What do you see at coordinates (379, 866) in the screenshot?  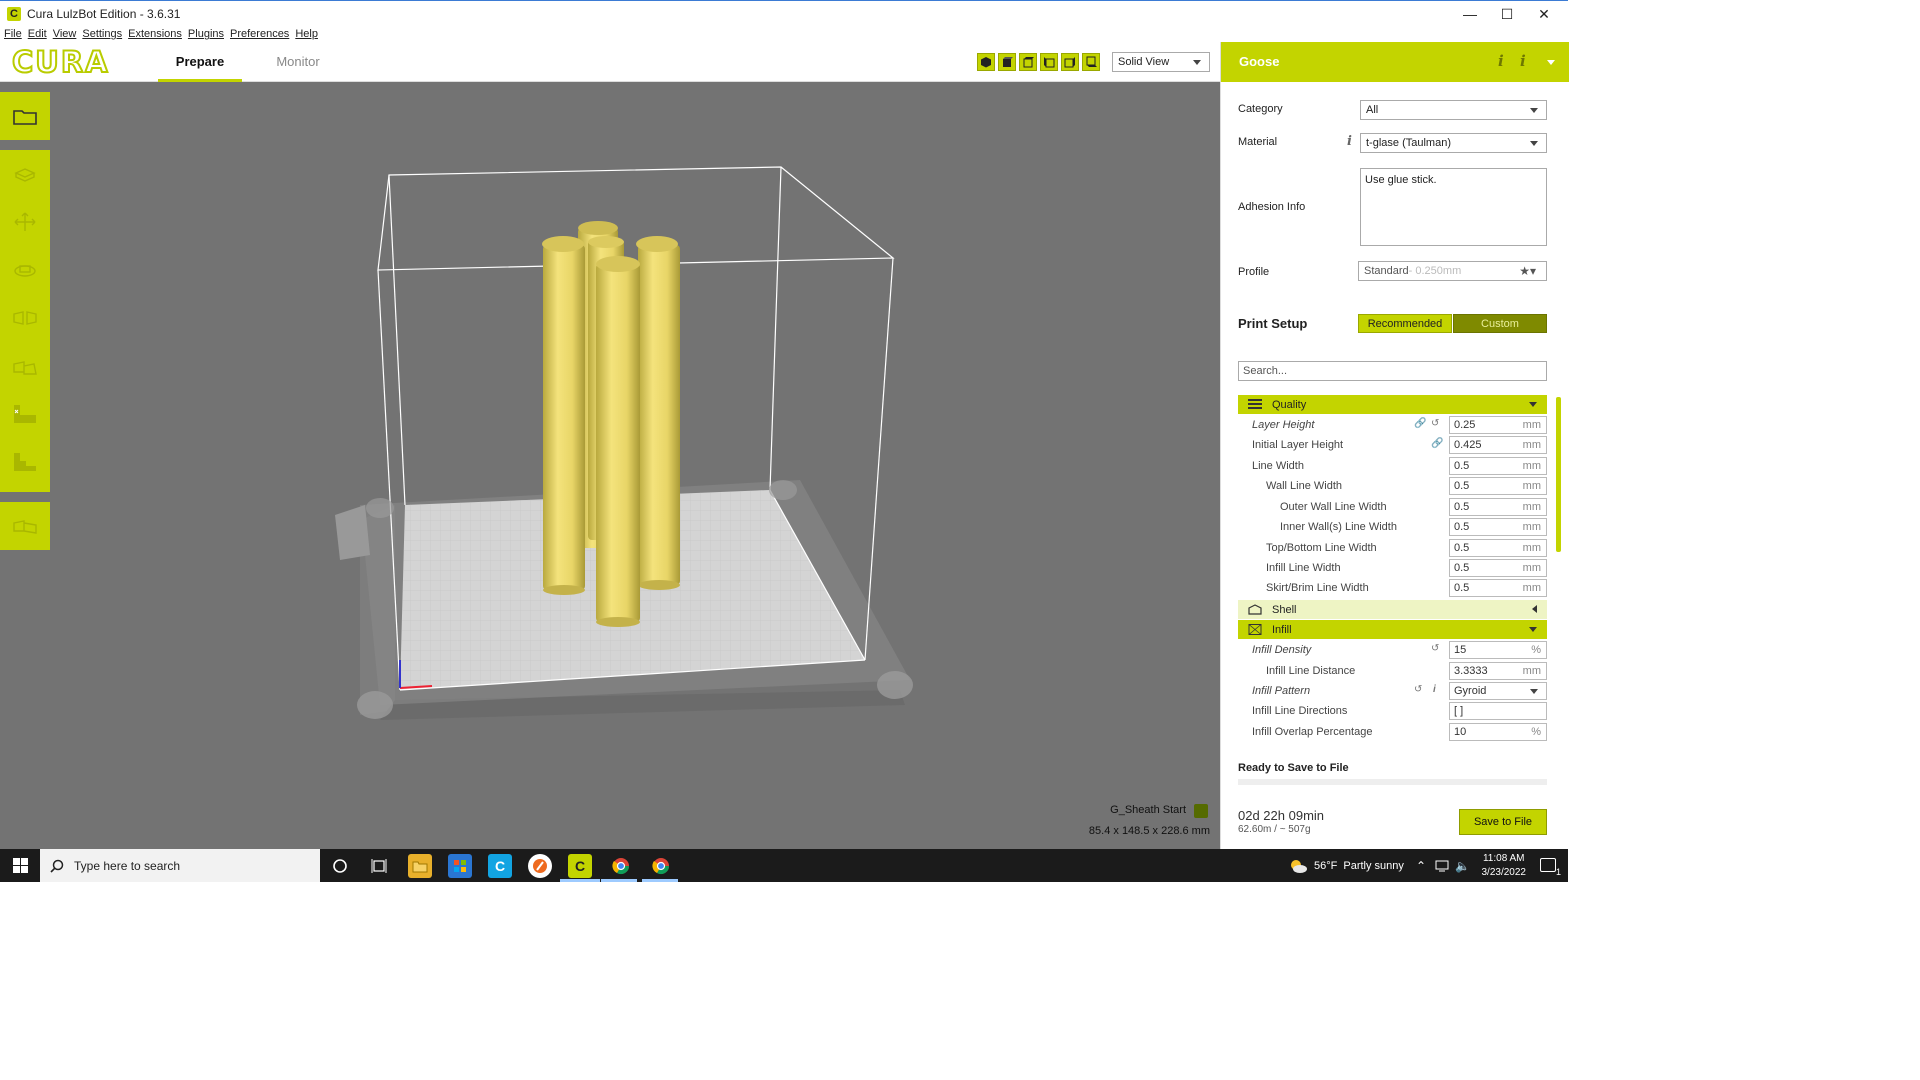 I see `task-view-icon` at bounding box center [379, 866].